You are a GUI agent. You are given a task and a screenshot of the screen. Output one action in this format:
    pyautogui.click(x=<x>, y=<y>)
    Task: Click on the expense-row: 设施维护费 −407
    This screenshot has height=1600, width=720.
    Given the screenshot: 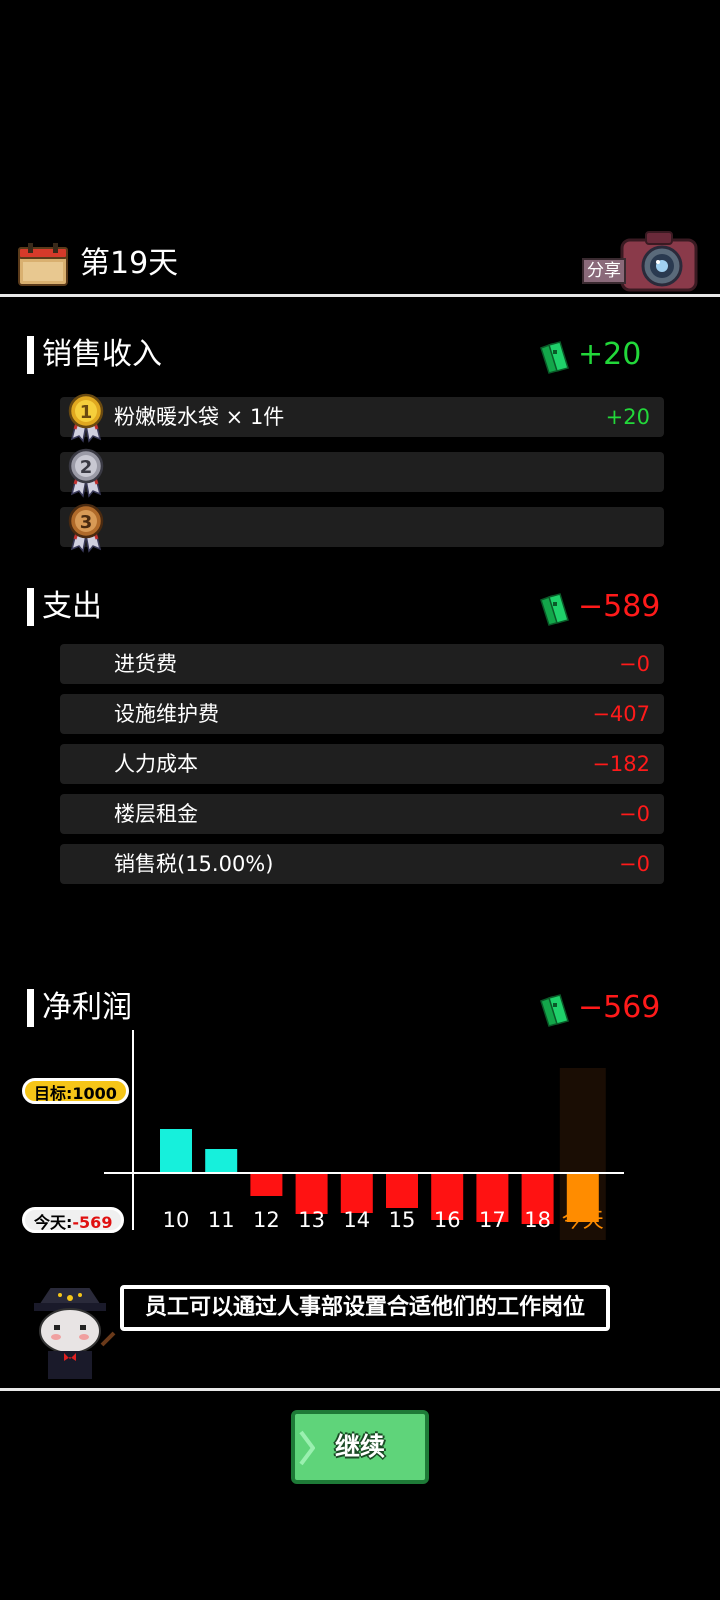 What is the action you would take?
    pyautogui.click(x=362, y=714)
    